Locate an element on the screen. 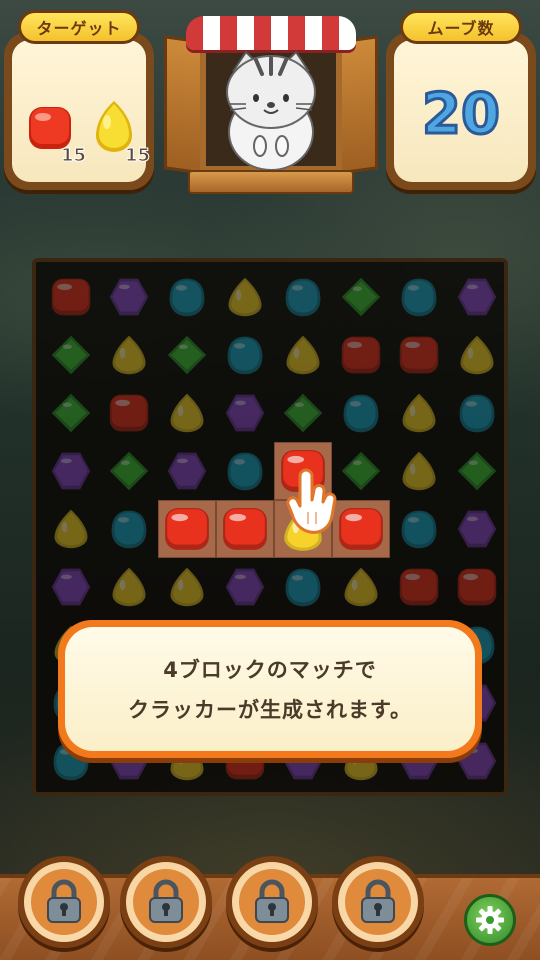 This screenshot has width=540, height=960. target-item-red: 15 is located at coordinates (56, 131).